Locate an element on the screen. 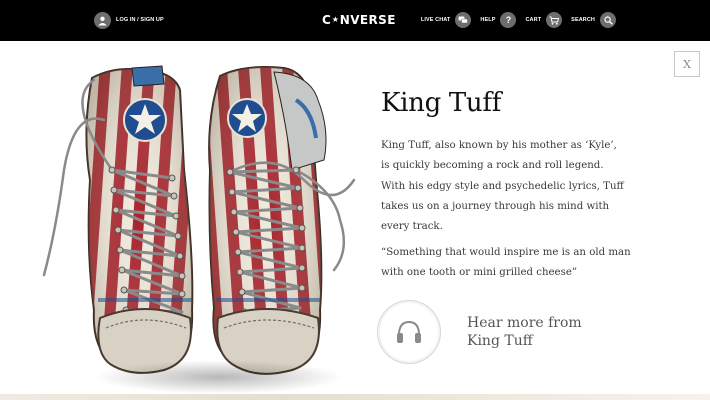 This screenshot has width=710, height=400. cart-icon is located at coordinates (554, 20).